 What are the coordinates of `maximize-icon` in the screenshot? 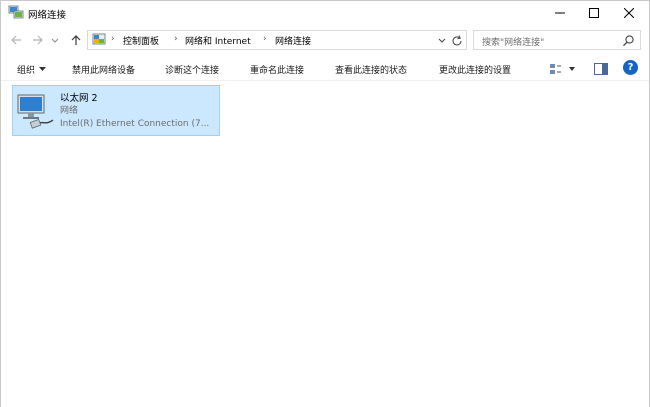 It's located at (594, 13).